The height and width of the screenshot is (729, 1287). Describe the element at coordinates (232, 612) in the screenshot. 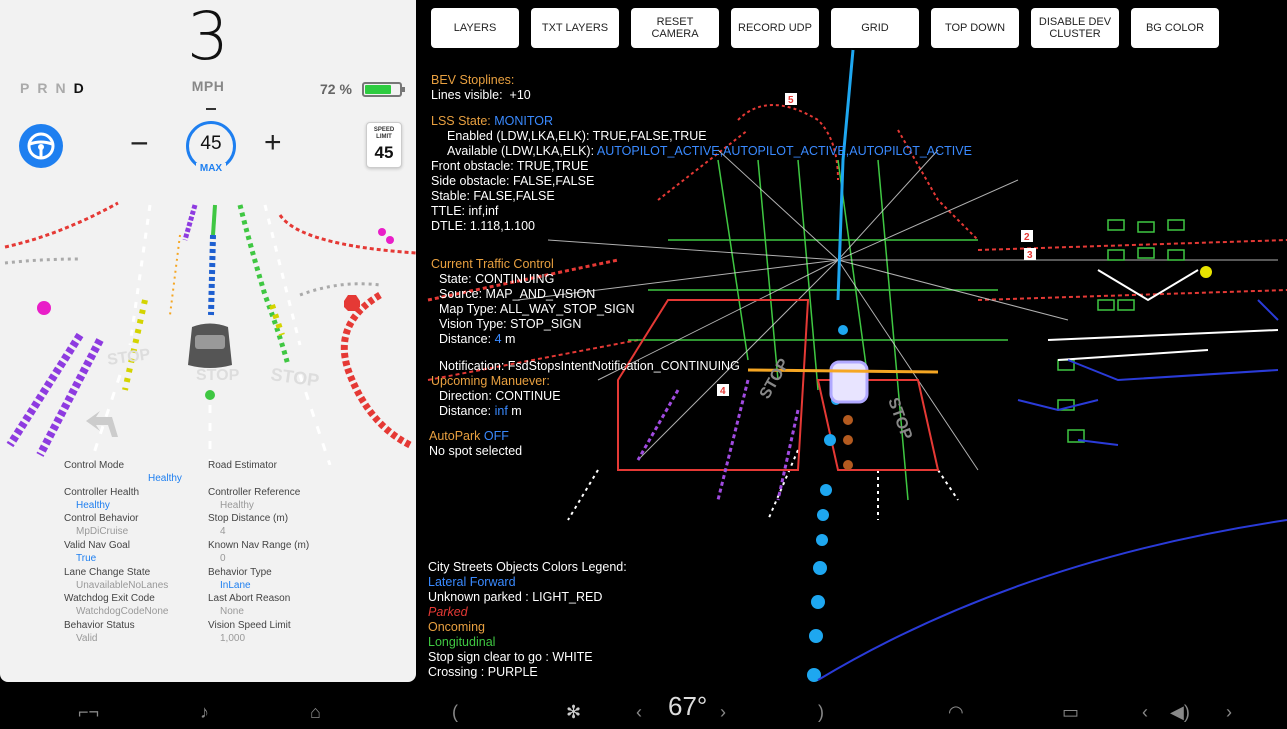

I see `diagnostic-value: None` at that location.